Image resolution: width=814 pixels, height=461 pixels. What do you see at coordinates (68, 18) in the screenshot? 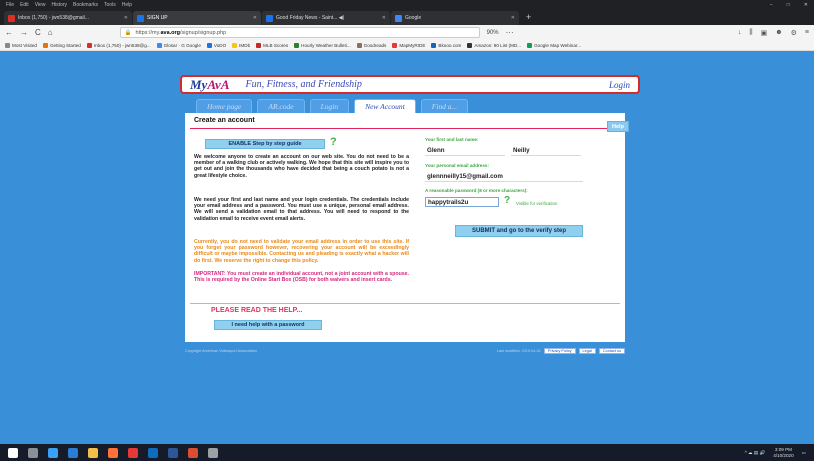
I see `browser-tab: Inbox (1,750) - jwn538@gmail... ✕` at bounding box center [68, 18].